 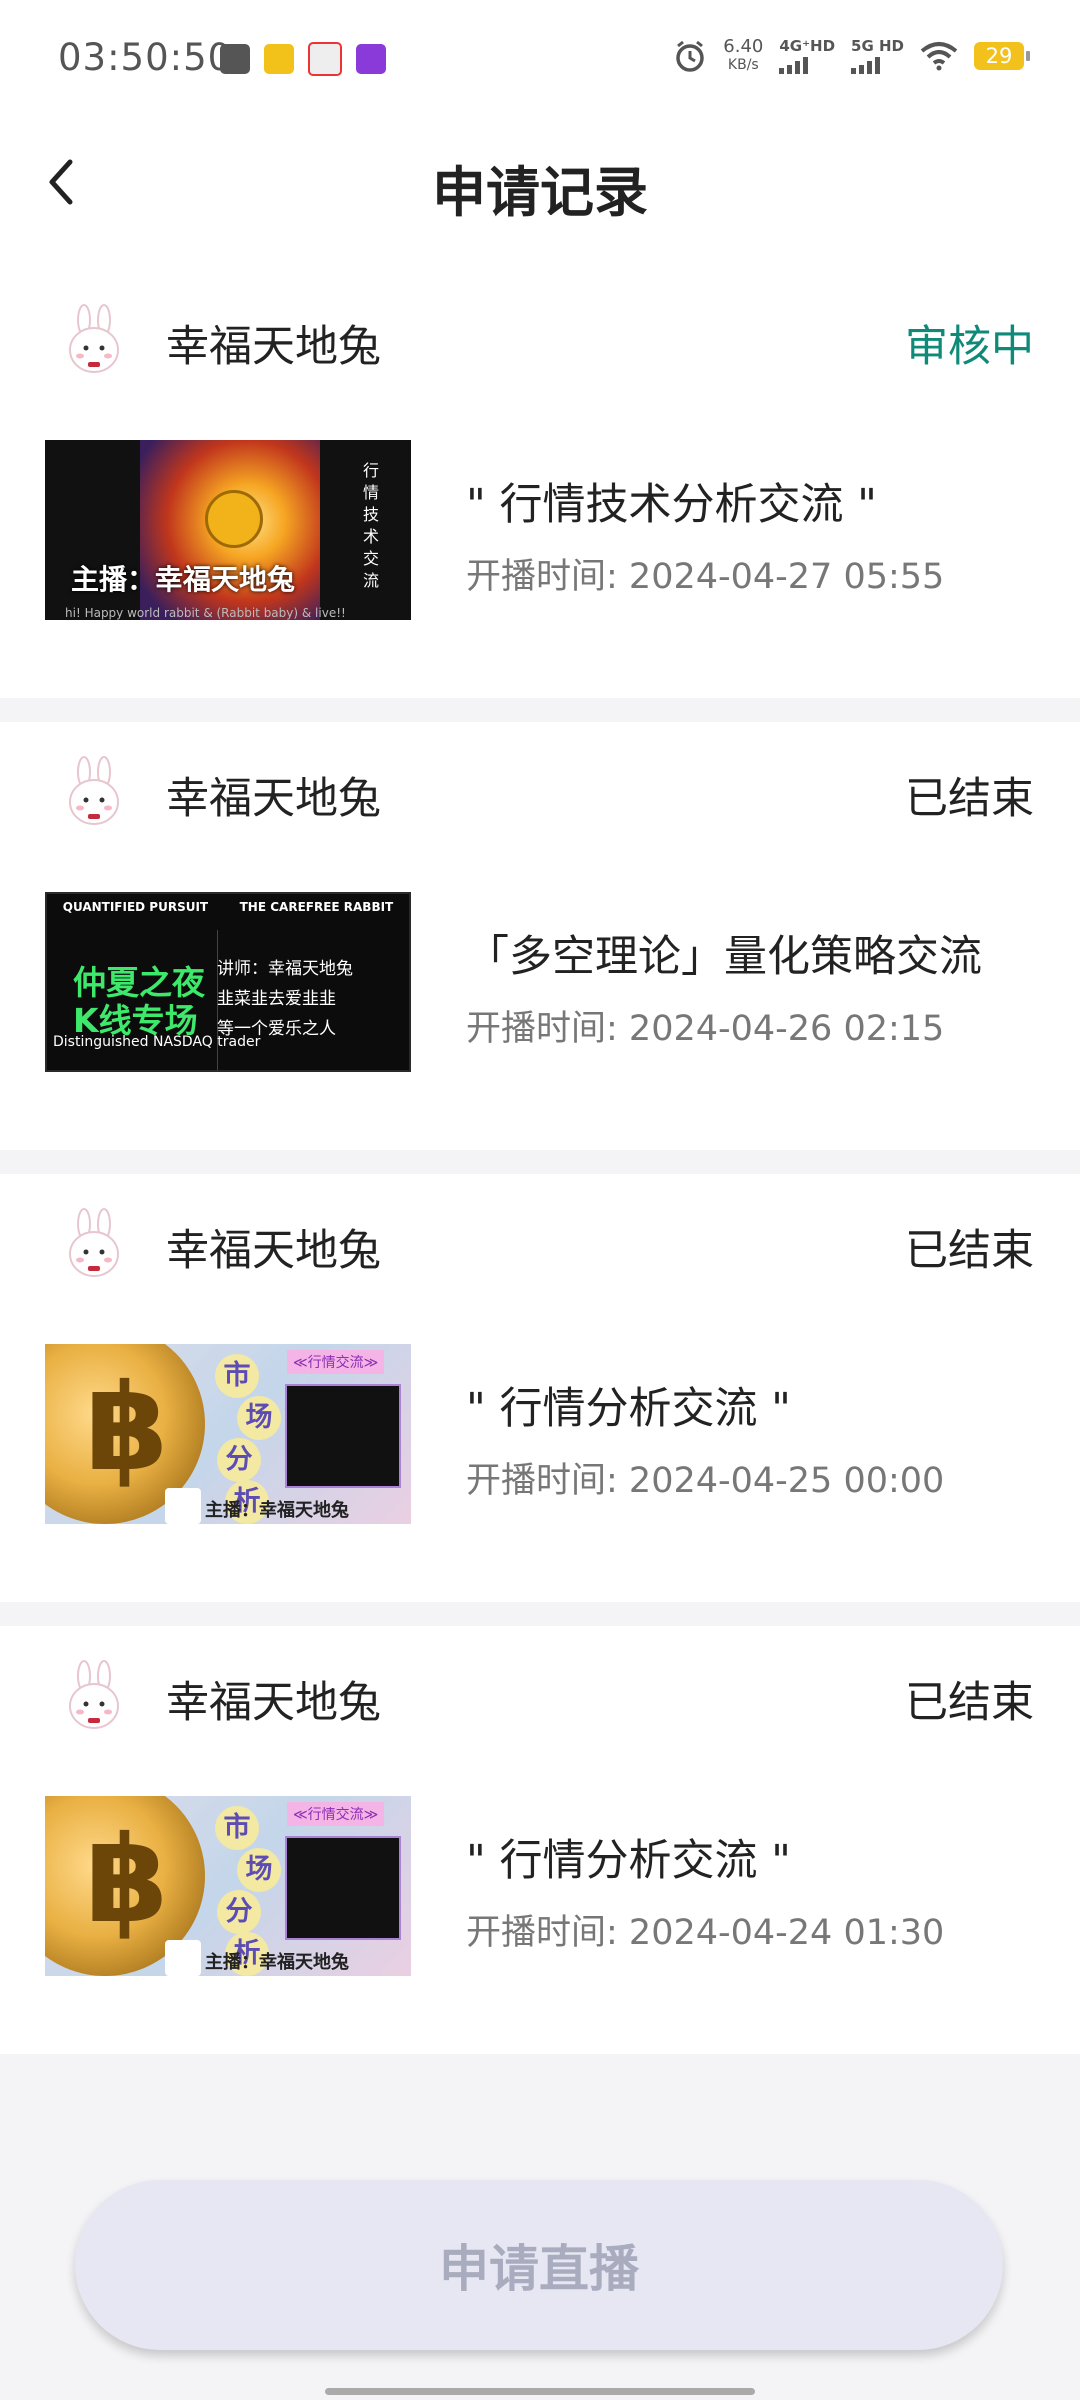 What do you see at coordinates (325, 59) in the screenshot?
I see `map-pin-icon` at bounding box center [325, 59].